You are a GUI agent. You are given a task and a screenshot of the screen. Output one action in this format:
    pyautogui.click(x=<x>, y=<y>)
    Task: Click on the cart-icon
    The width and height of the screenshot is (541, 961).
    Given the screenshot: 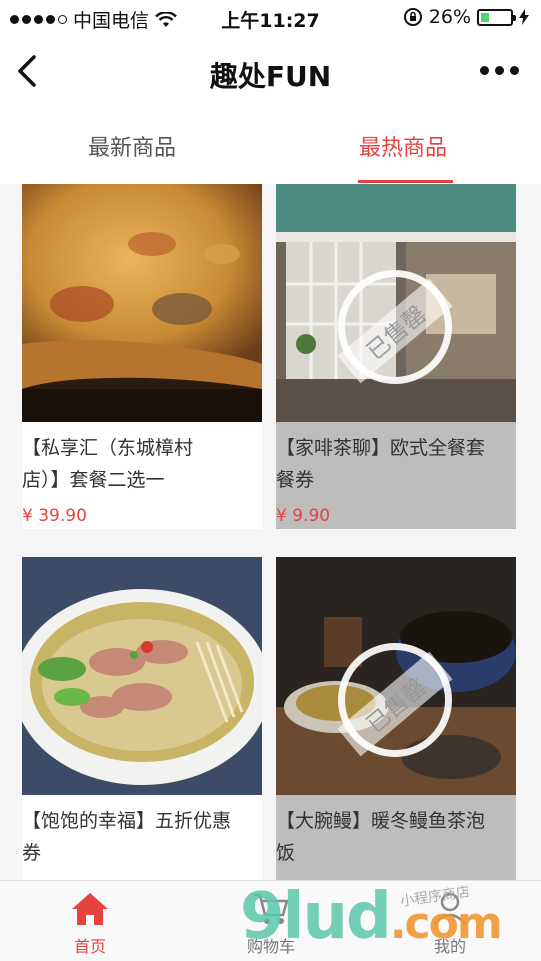 What is the action you would take?
    pyautogui.click(x=271, y=908)
    